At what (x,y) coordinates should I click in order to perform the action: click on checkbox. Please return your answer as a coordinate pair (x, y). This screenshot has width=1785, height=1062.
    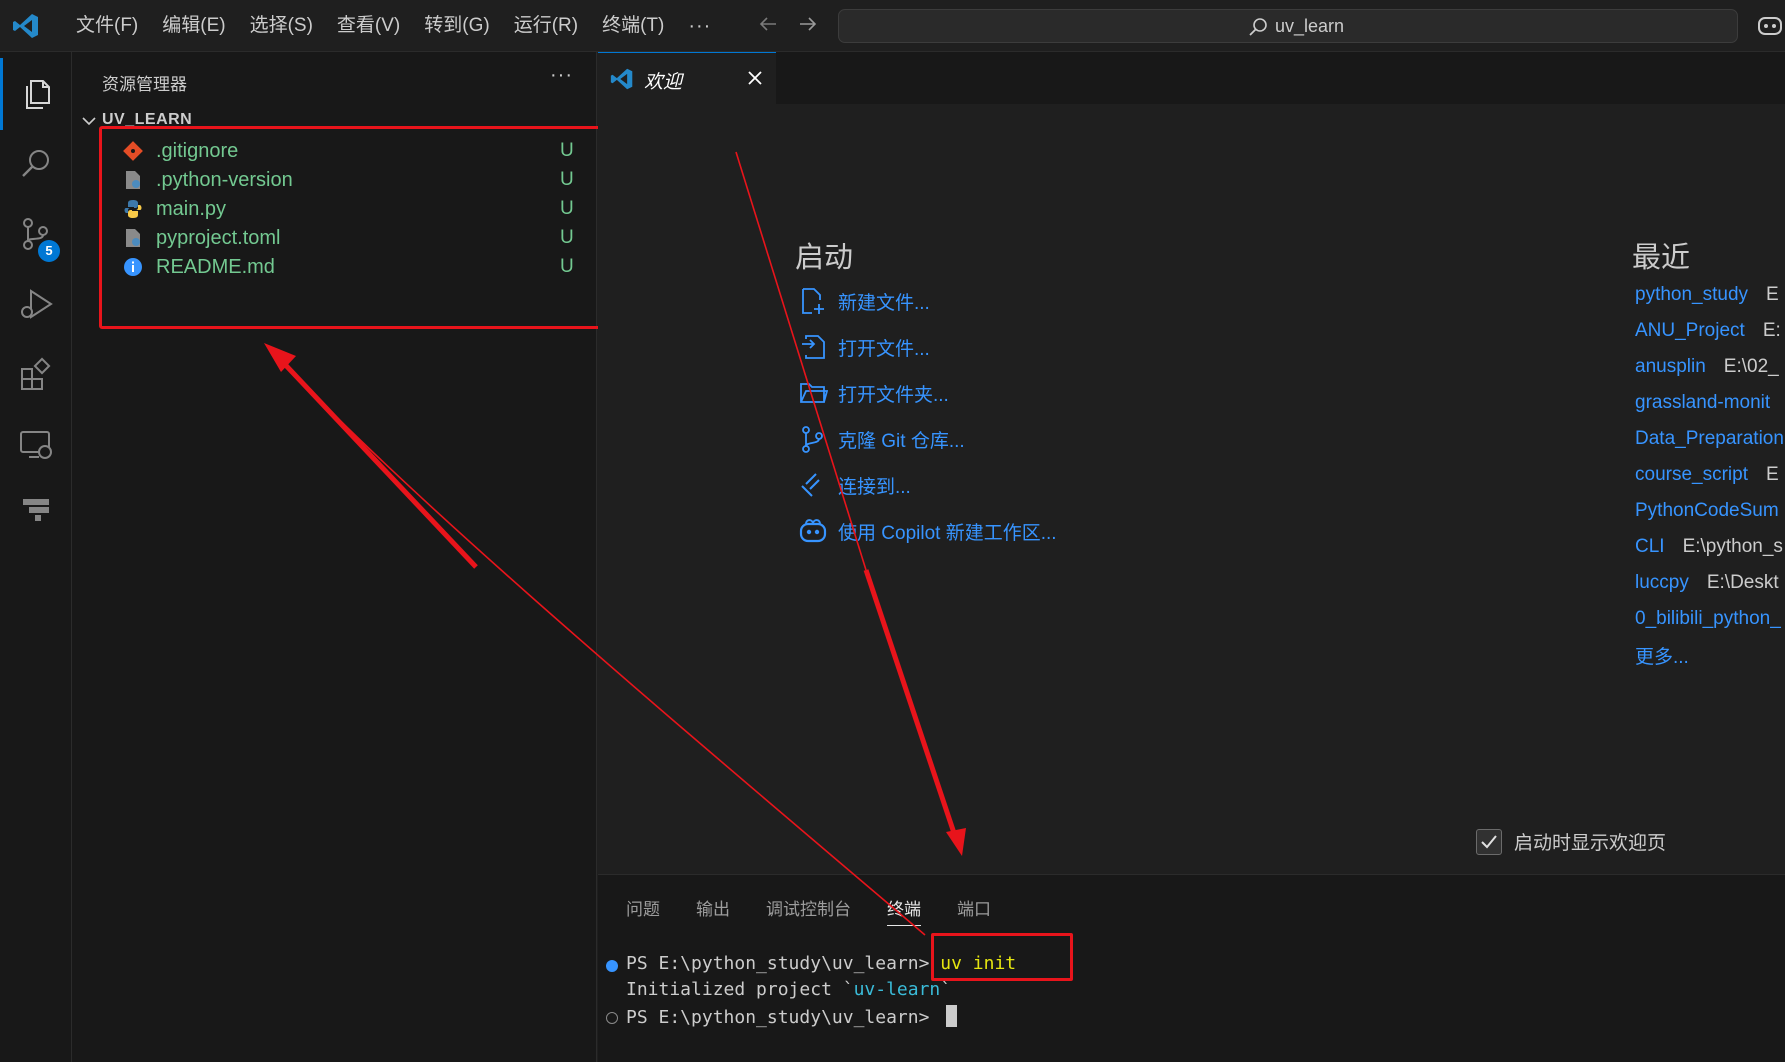
    Looking at the image, I should click on (1489, 841).